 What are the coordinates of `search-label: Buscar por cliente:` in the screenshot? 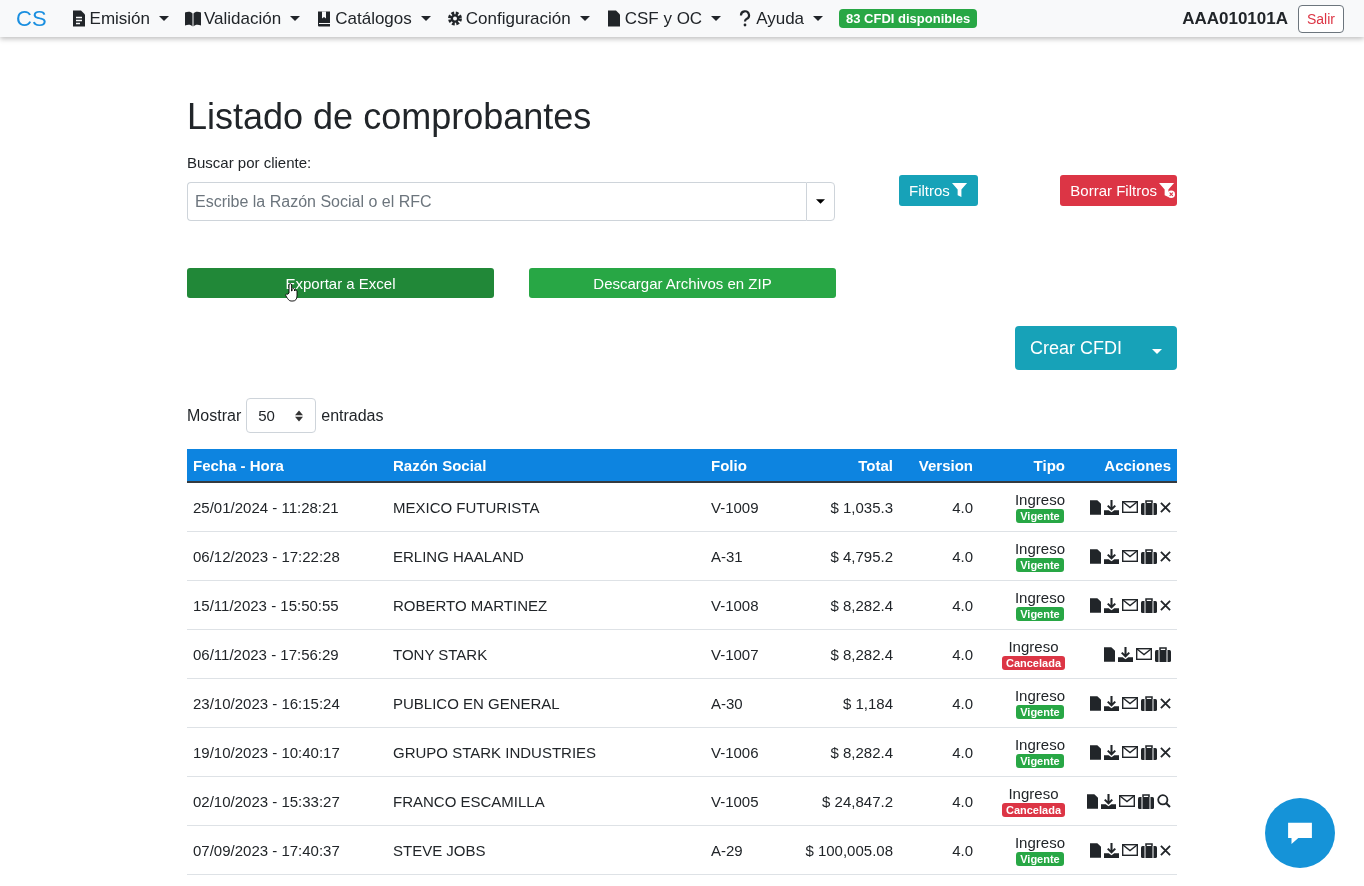 It's located at (250, 163).